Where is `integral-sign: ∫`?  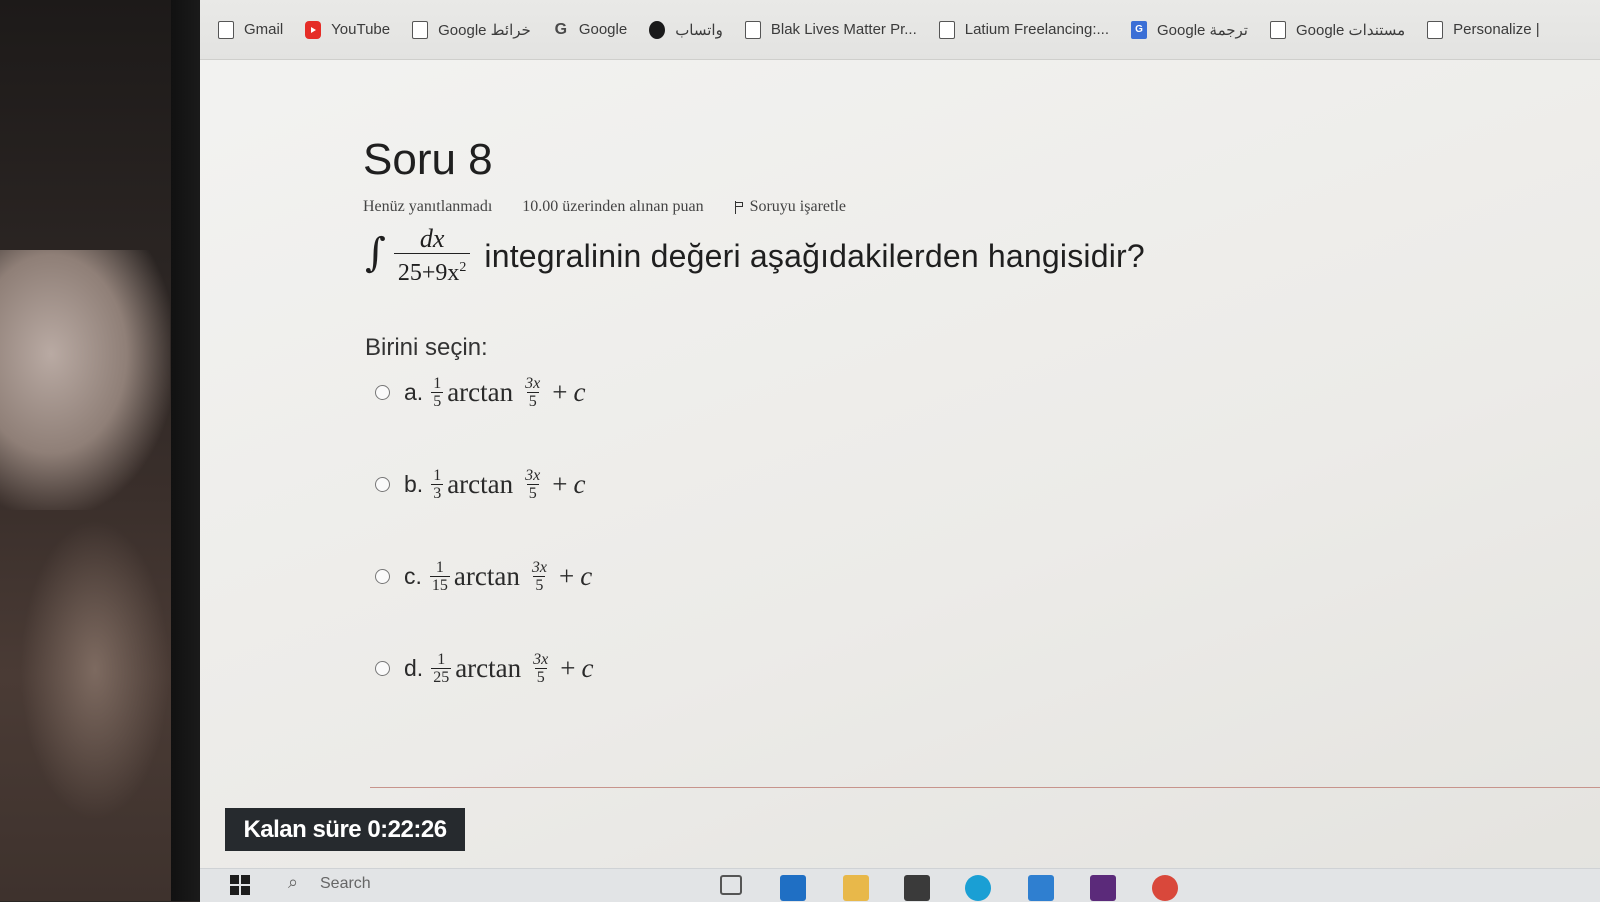
integral-sign: ∫ is located at coordinates (375, 253).